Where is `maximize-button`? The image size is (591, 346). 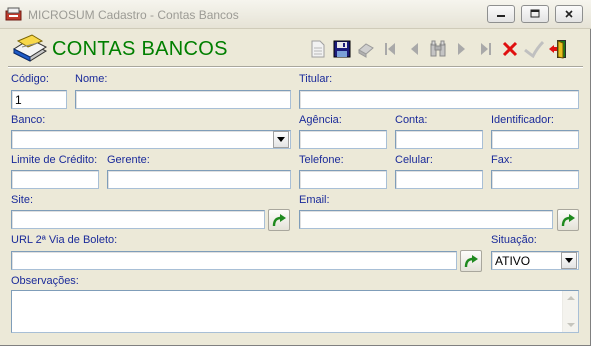 maximize-button is located at coordinates (535, 14).